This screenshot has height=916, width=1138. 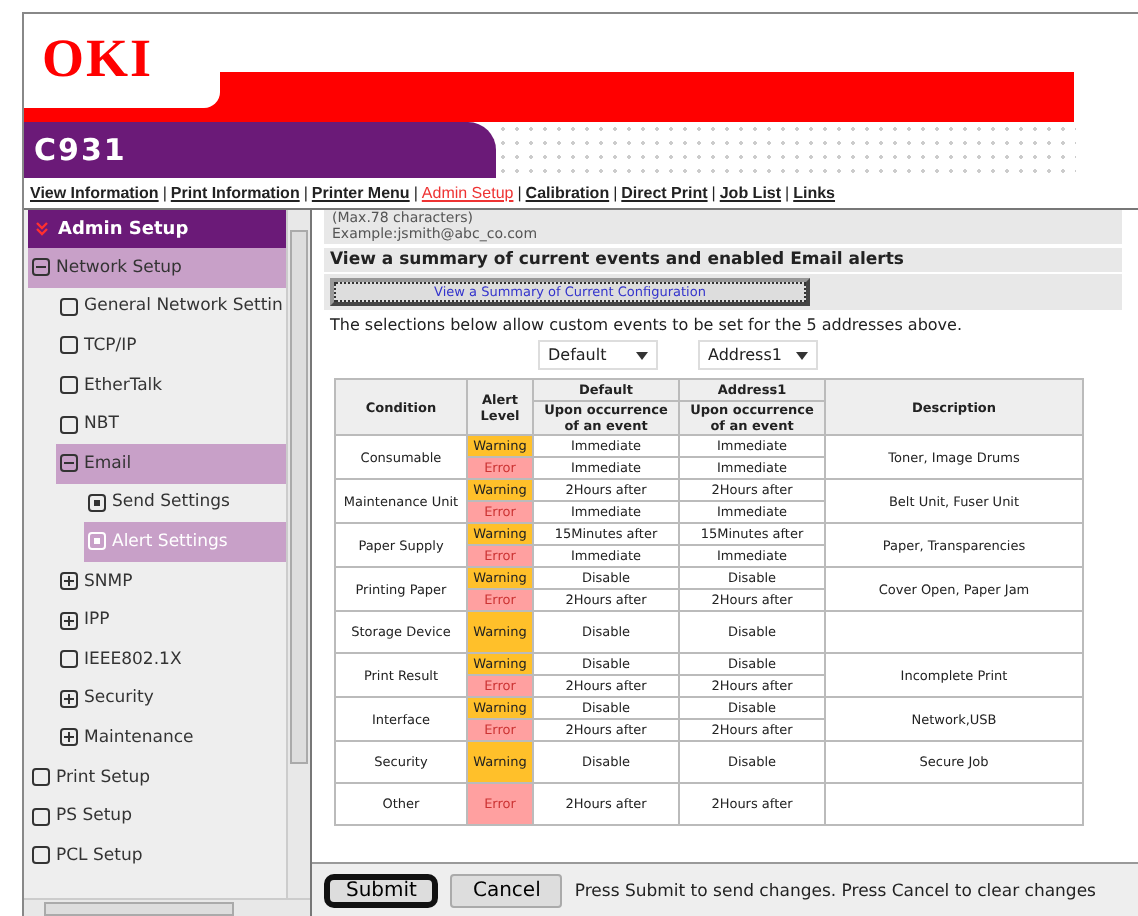 What do you see at coordinates (664, 193) in the screenshot?
I see `nav-link: Direct Print` at bounding box center [664, 193].